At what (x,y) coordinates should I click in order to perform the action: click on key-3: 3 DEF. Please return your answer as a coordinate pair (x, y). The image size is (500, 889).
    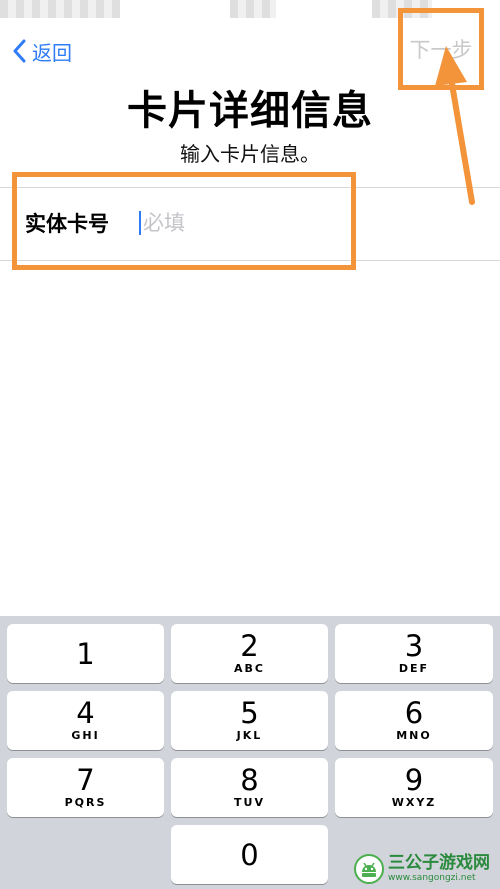
    Looking at the image, I should click on (414, 653).